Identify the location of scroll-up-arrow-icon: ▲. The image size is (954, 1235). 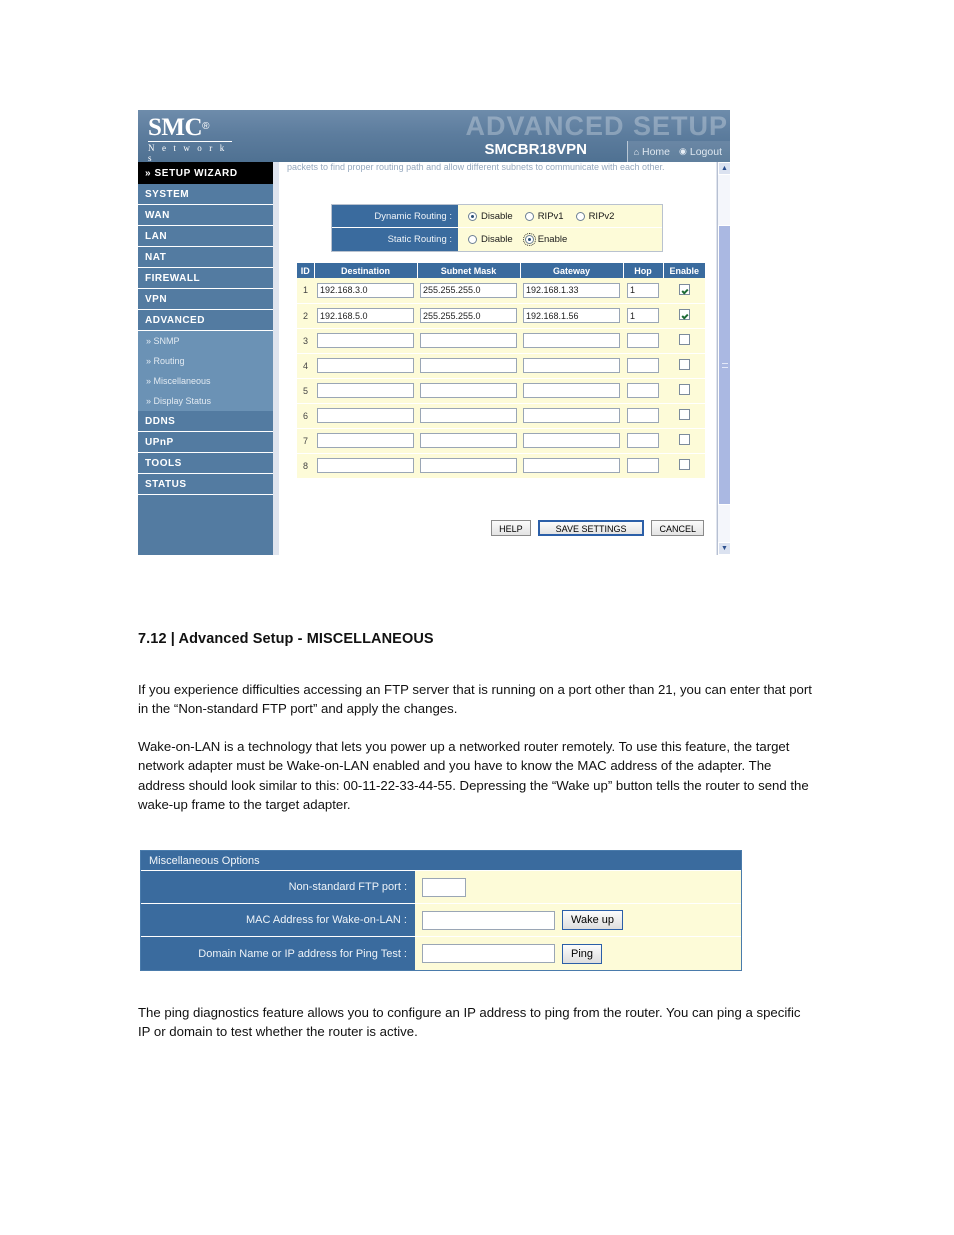
(724, 168).